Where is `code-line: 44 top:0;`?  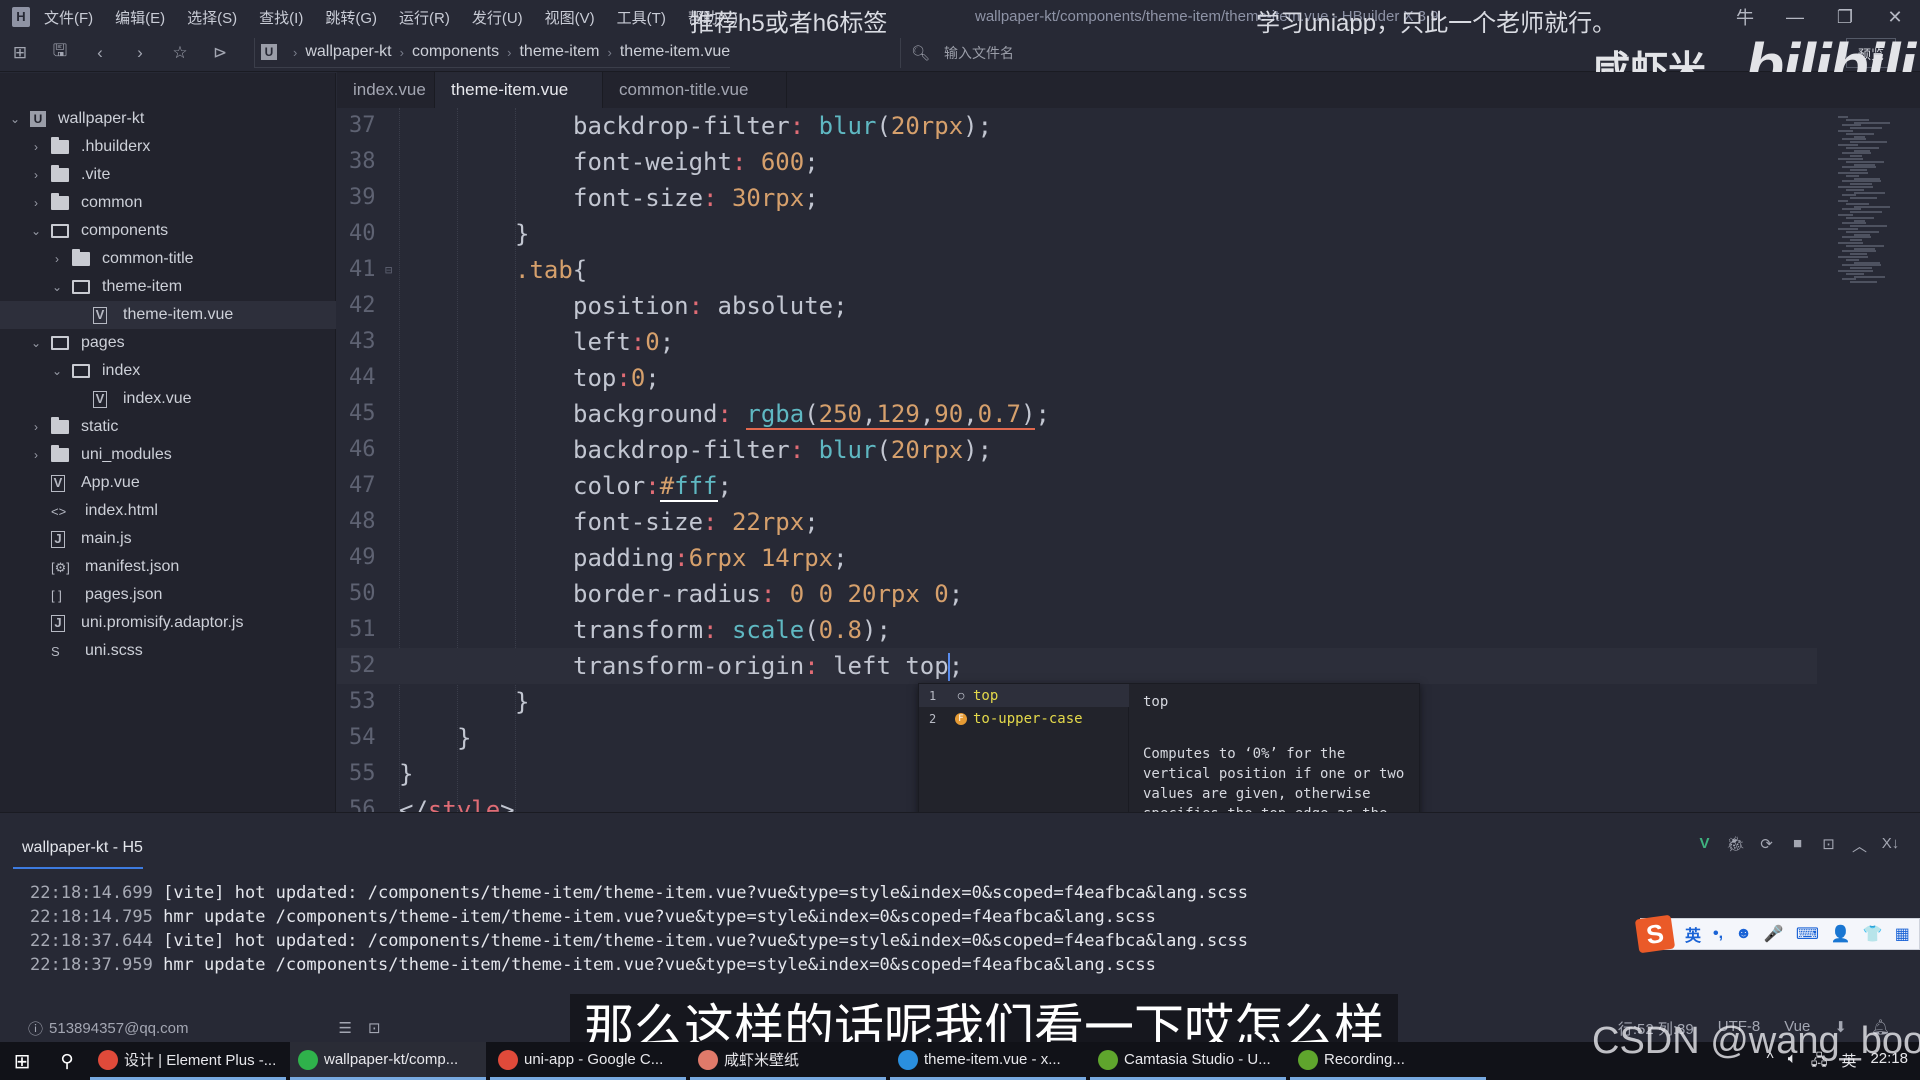
code-line: 44 top:0; is located at coordinates (1077, 378).